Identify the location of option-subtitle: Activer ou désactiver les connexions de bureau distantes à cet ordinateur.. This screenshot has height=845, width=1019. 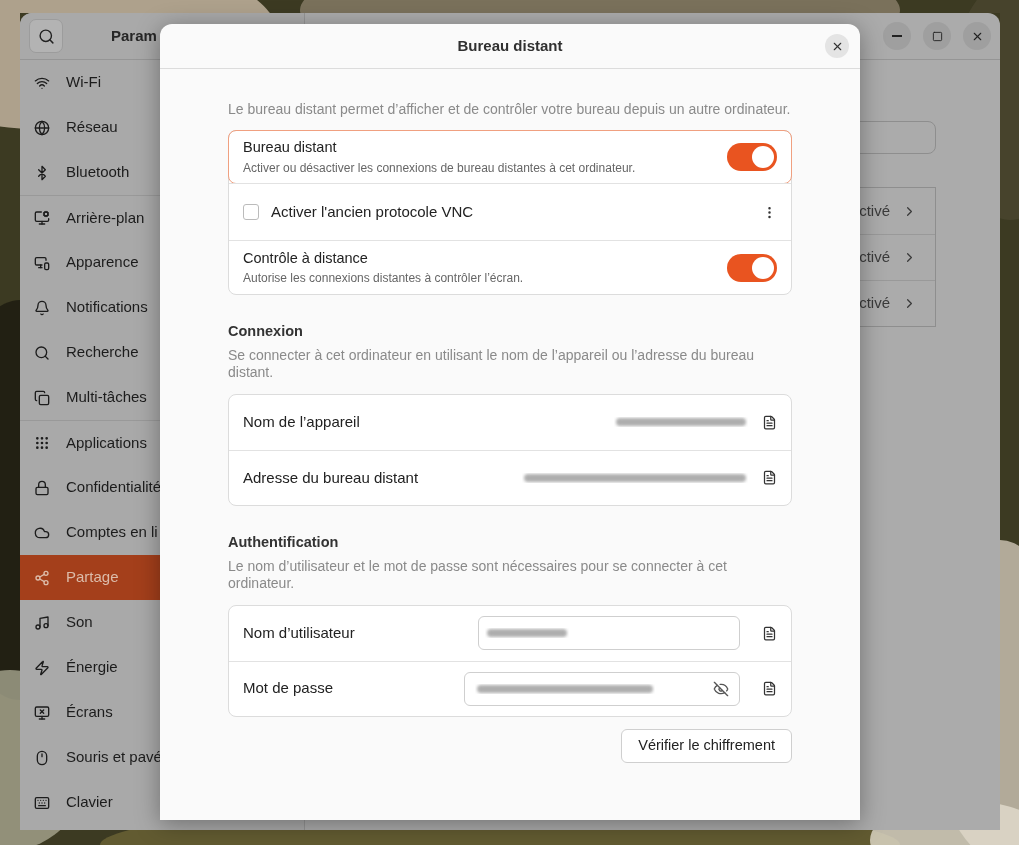
(440, 168).